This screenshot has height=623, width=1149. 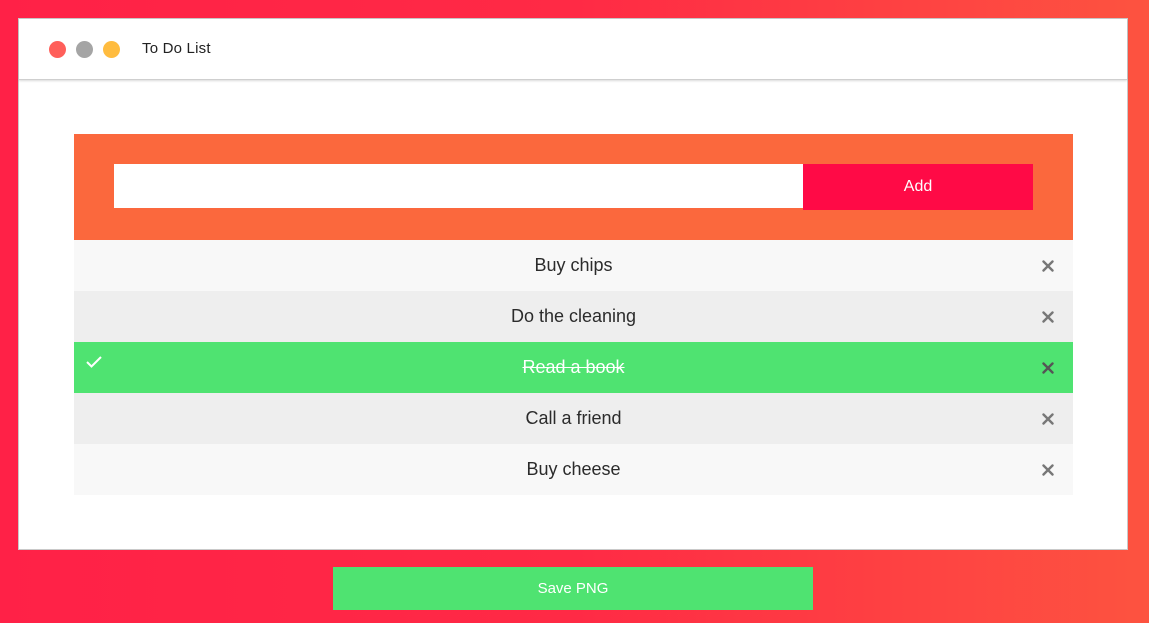 I want to click on task-label: Buy chips, so click(x=573, y=265).